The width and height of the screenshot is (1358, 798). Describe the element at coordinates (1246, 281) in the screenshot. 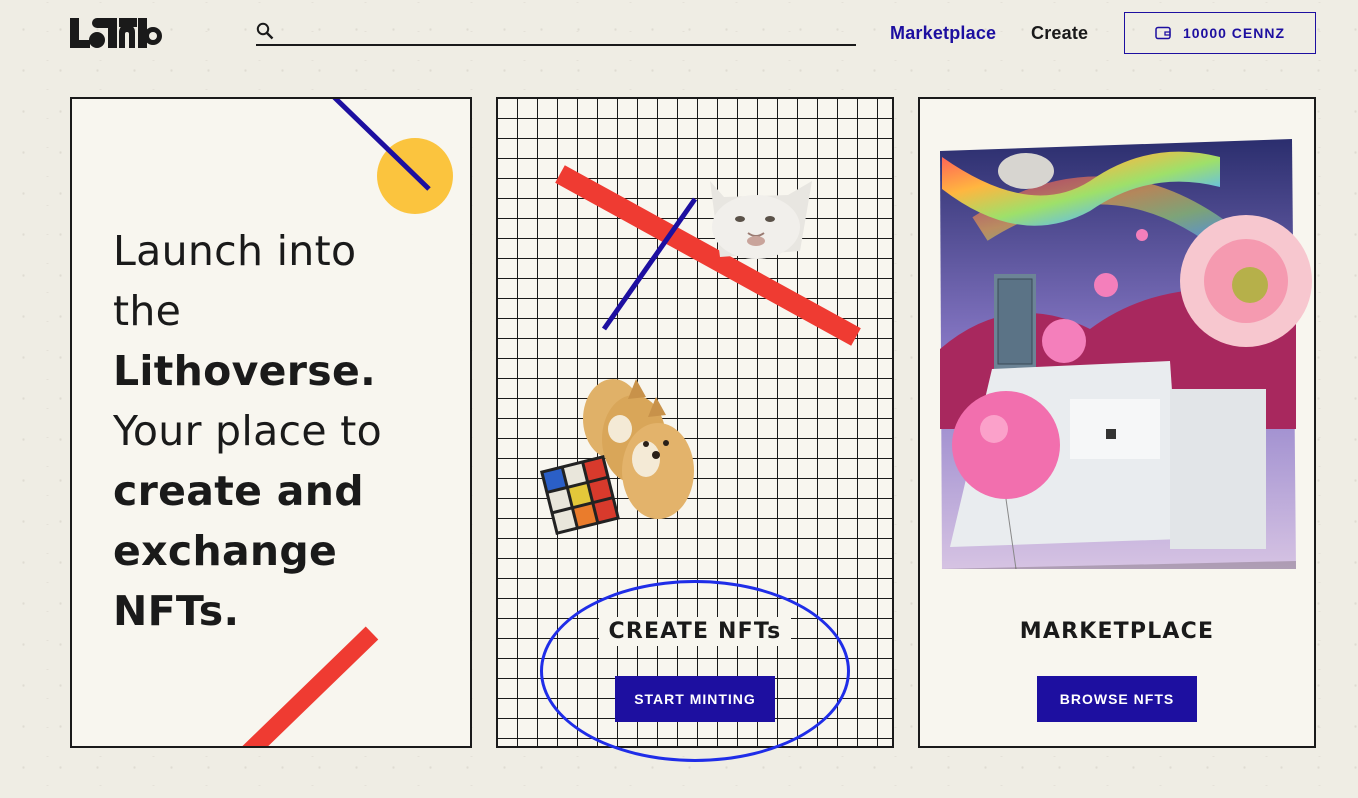

I see `flower-image` at that location.